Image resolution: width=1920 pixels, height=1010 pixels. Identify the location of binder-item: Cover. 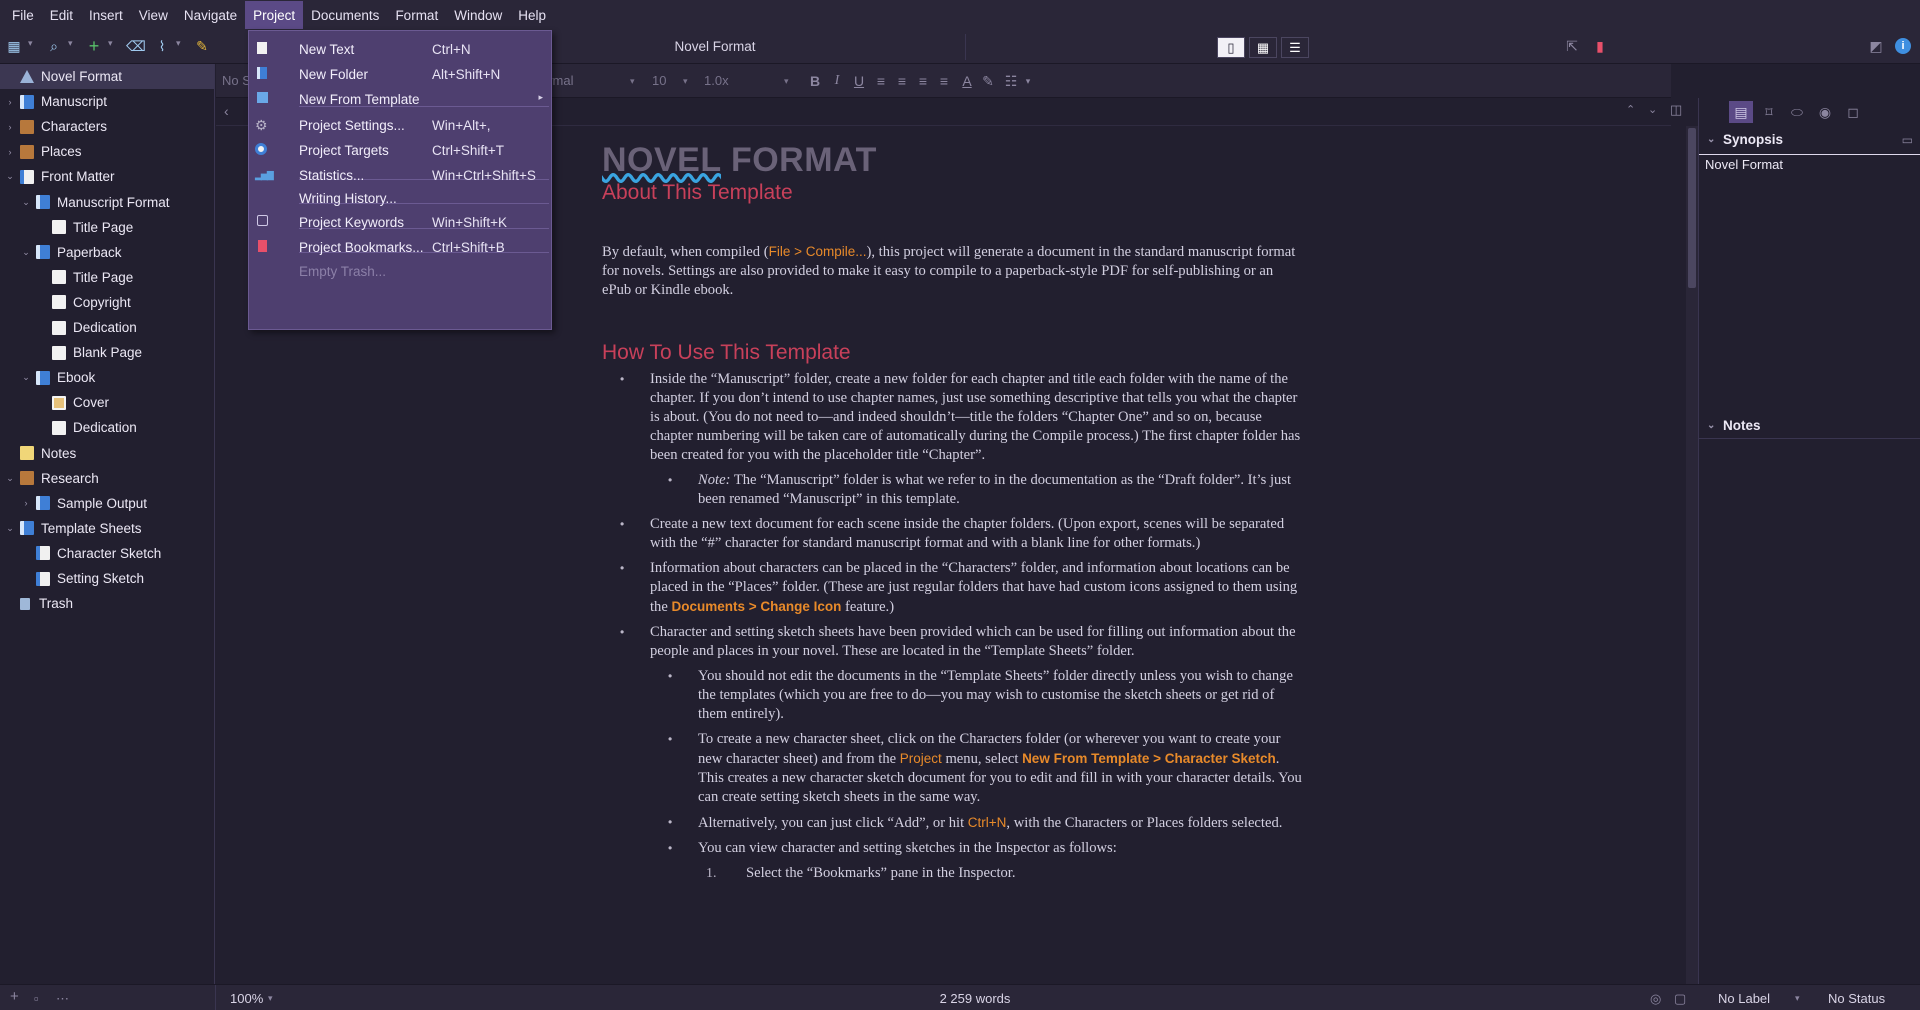
(107, 402).